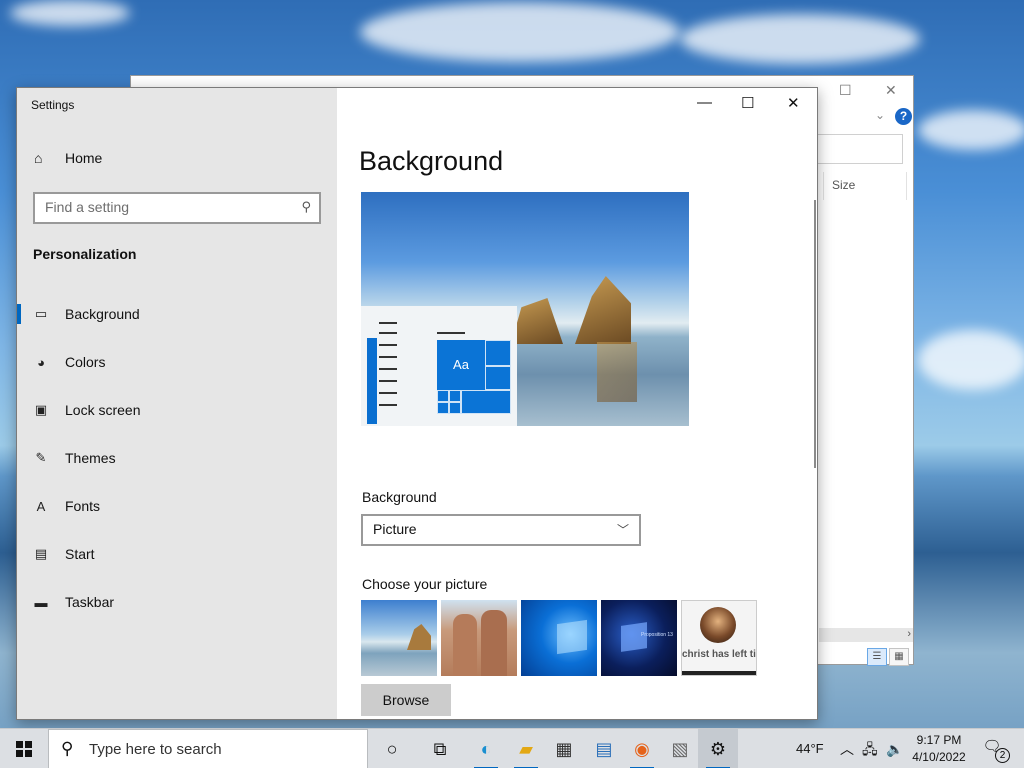  What do you see at coordinates (622, 530) in the screenshot?
I see `chevron-down-icon: ﹀` at bounding box center [622, 530].